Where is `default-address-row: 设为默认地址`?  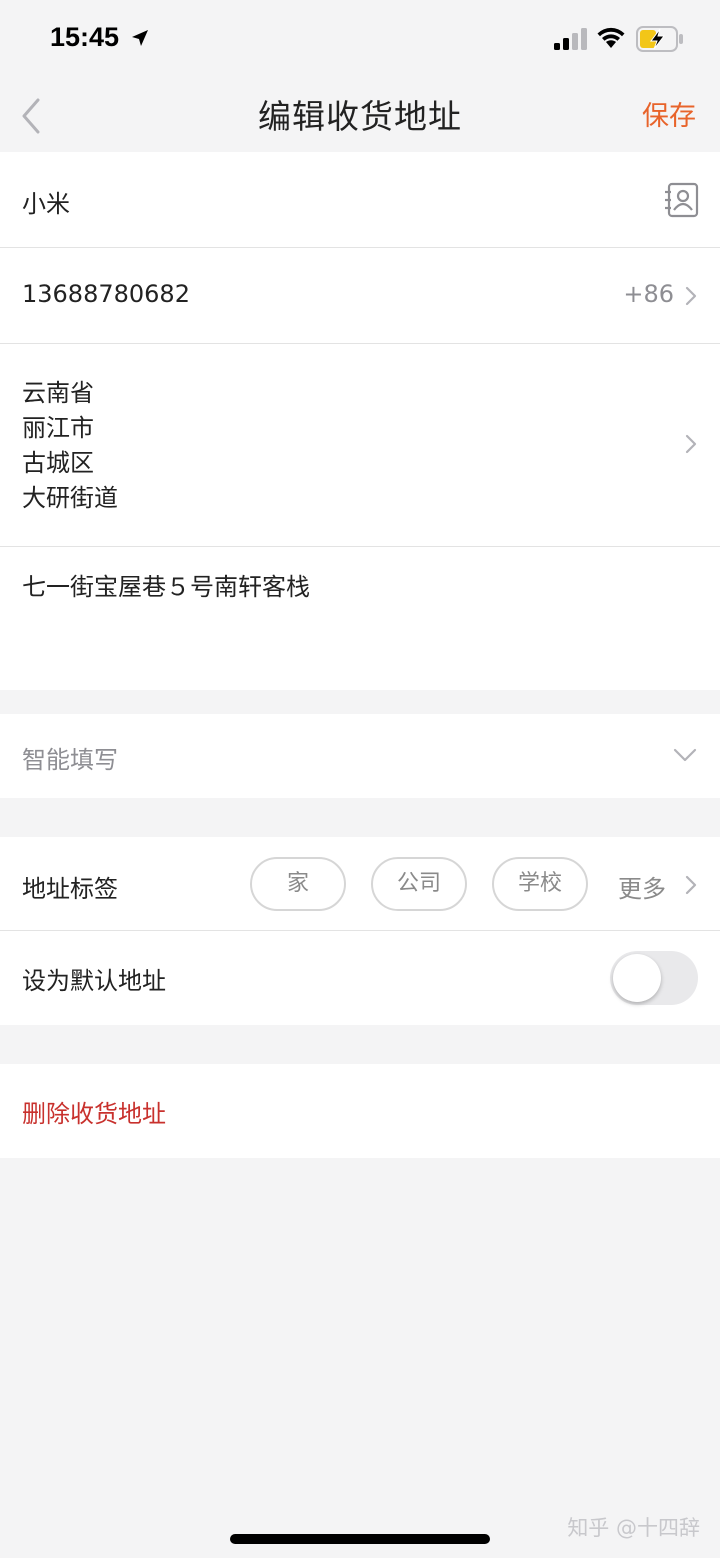 default-address-row: 设为默认地址 is located at coordinates (360, 978).